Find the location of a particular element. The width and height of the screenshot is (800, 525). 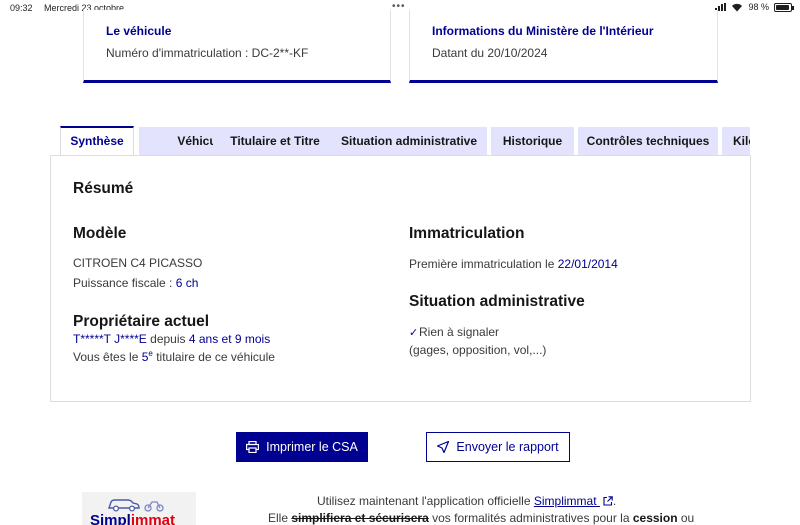

owner-line: T*****T J****E depuis 4 ans et 9 mois is located at coordinates (171, 339).